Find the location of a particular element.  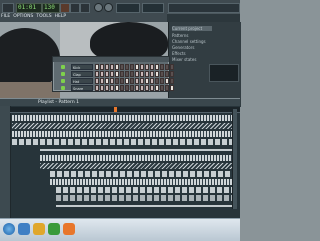

channel-name: Kick is located at coordinates (82, 67).